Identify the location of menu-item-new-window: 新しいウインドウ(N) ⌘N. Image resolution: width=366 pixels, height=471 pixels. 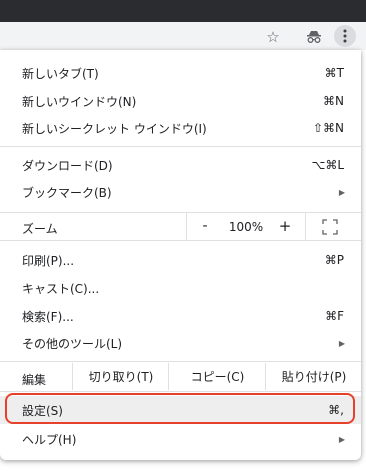
(180, 101).